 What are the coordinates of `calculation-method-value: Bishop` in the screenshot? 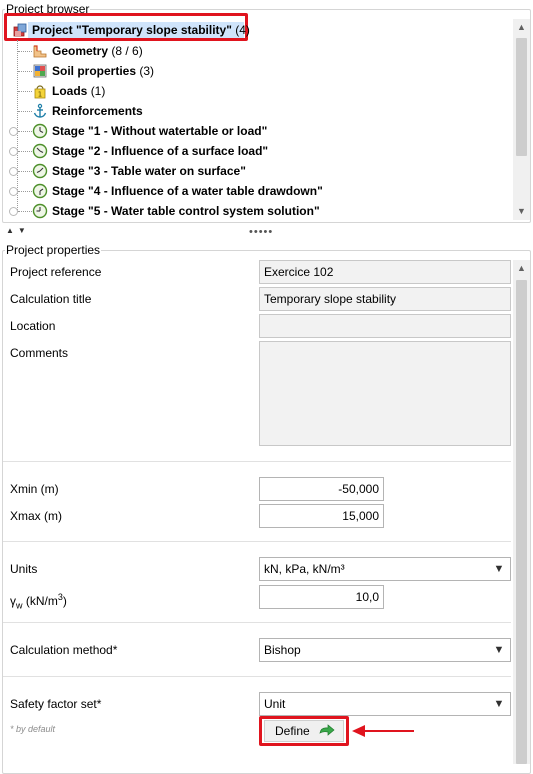 It's located at (282, 650).